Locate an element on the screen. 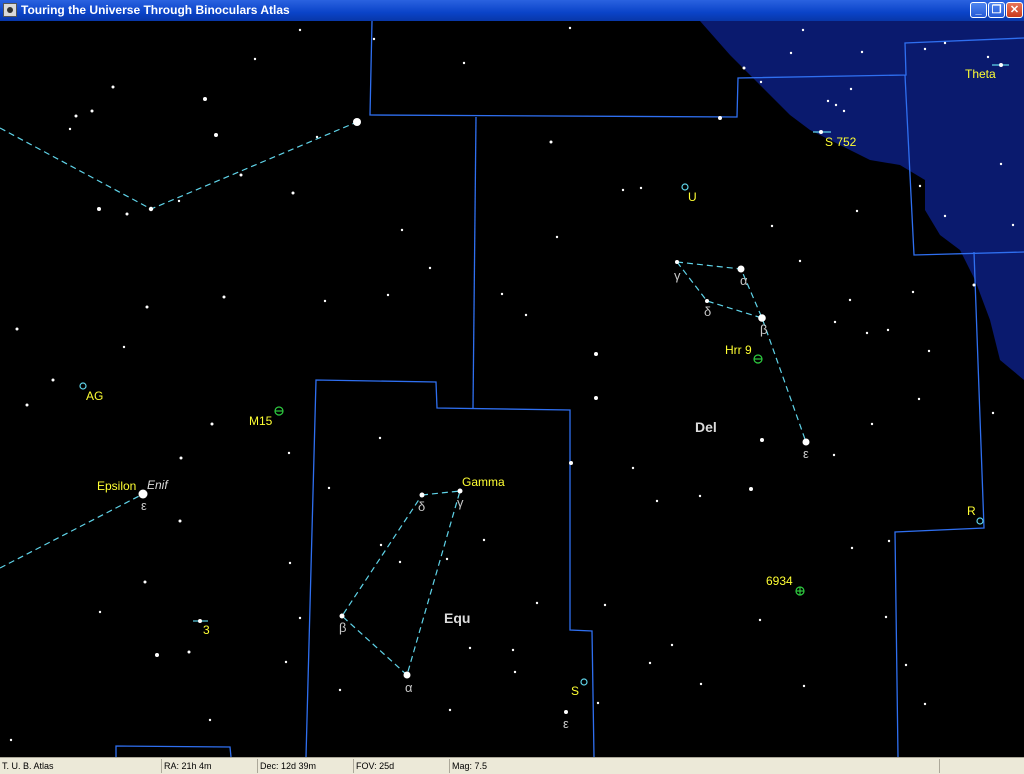  greek-del-epsilon: ε is located at coordinates (806, 453).